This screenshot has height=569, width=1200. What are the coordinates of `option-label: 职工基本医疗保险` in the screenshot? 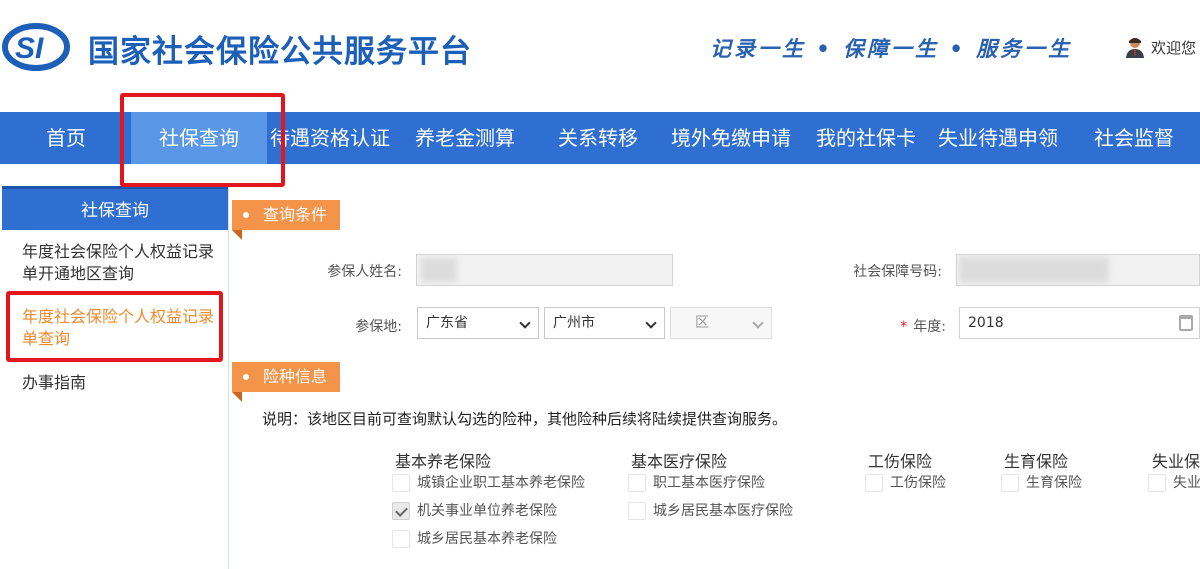 It's located at (709, 483).